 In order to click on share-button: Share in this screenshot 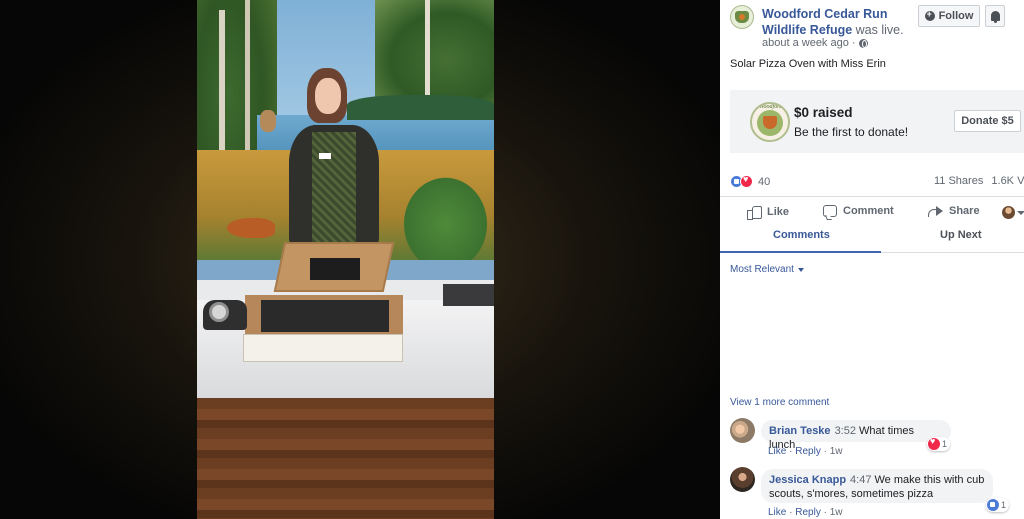, I will do `click(954, 211)`.